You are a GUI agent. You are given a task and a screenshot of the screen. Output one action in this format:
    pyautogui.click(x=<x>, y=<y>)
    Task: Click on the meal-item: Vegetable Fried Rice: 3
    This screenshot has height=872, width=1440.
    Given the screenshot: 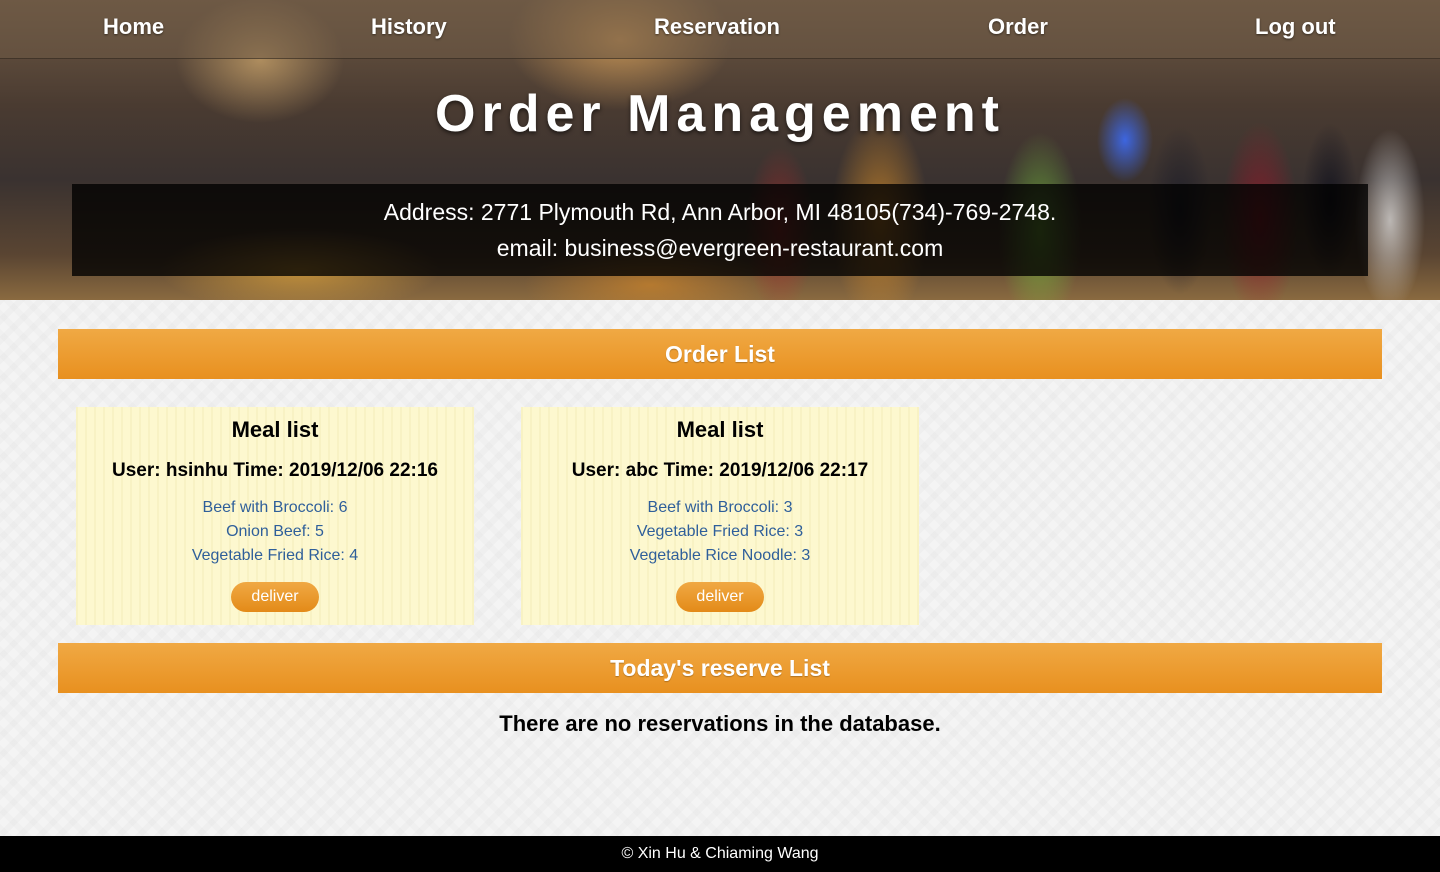 What is the action you would take?
    pyautogui.click(x=720, y=531)
    